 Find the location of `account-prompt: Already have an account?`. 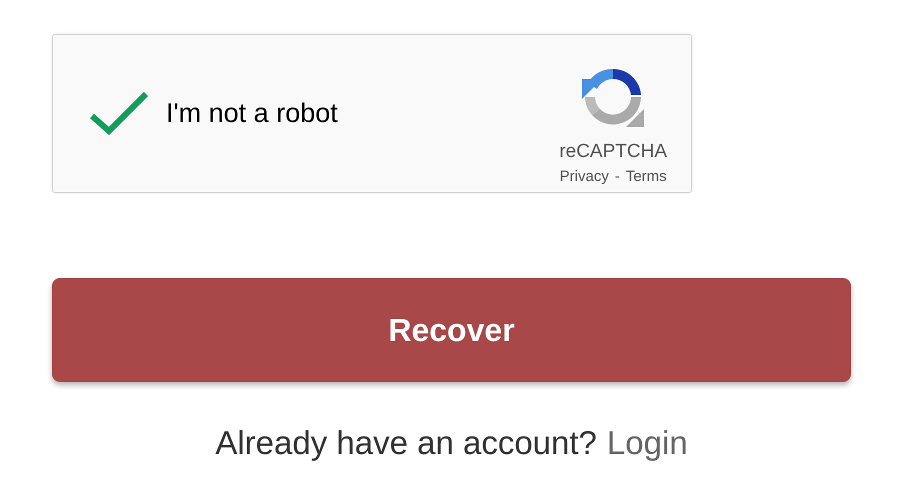

account-prompt: Already have an account? is located at coordinates (406, 443).